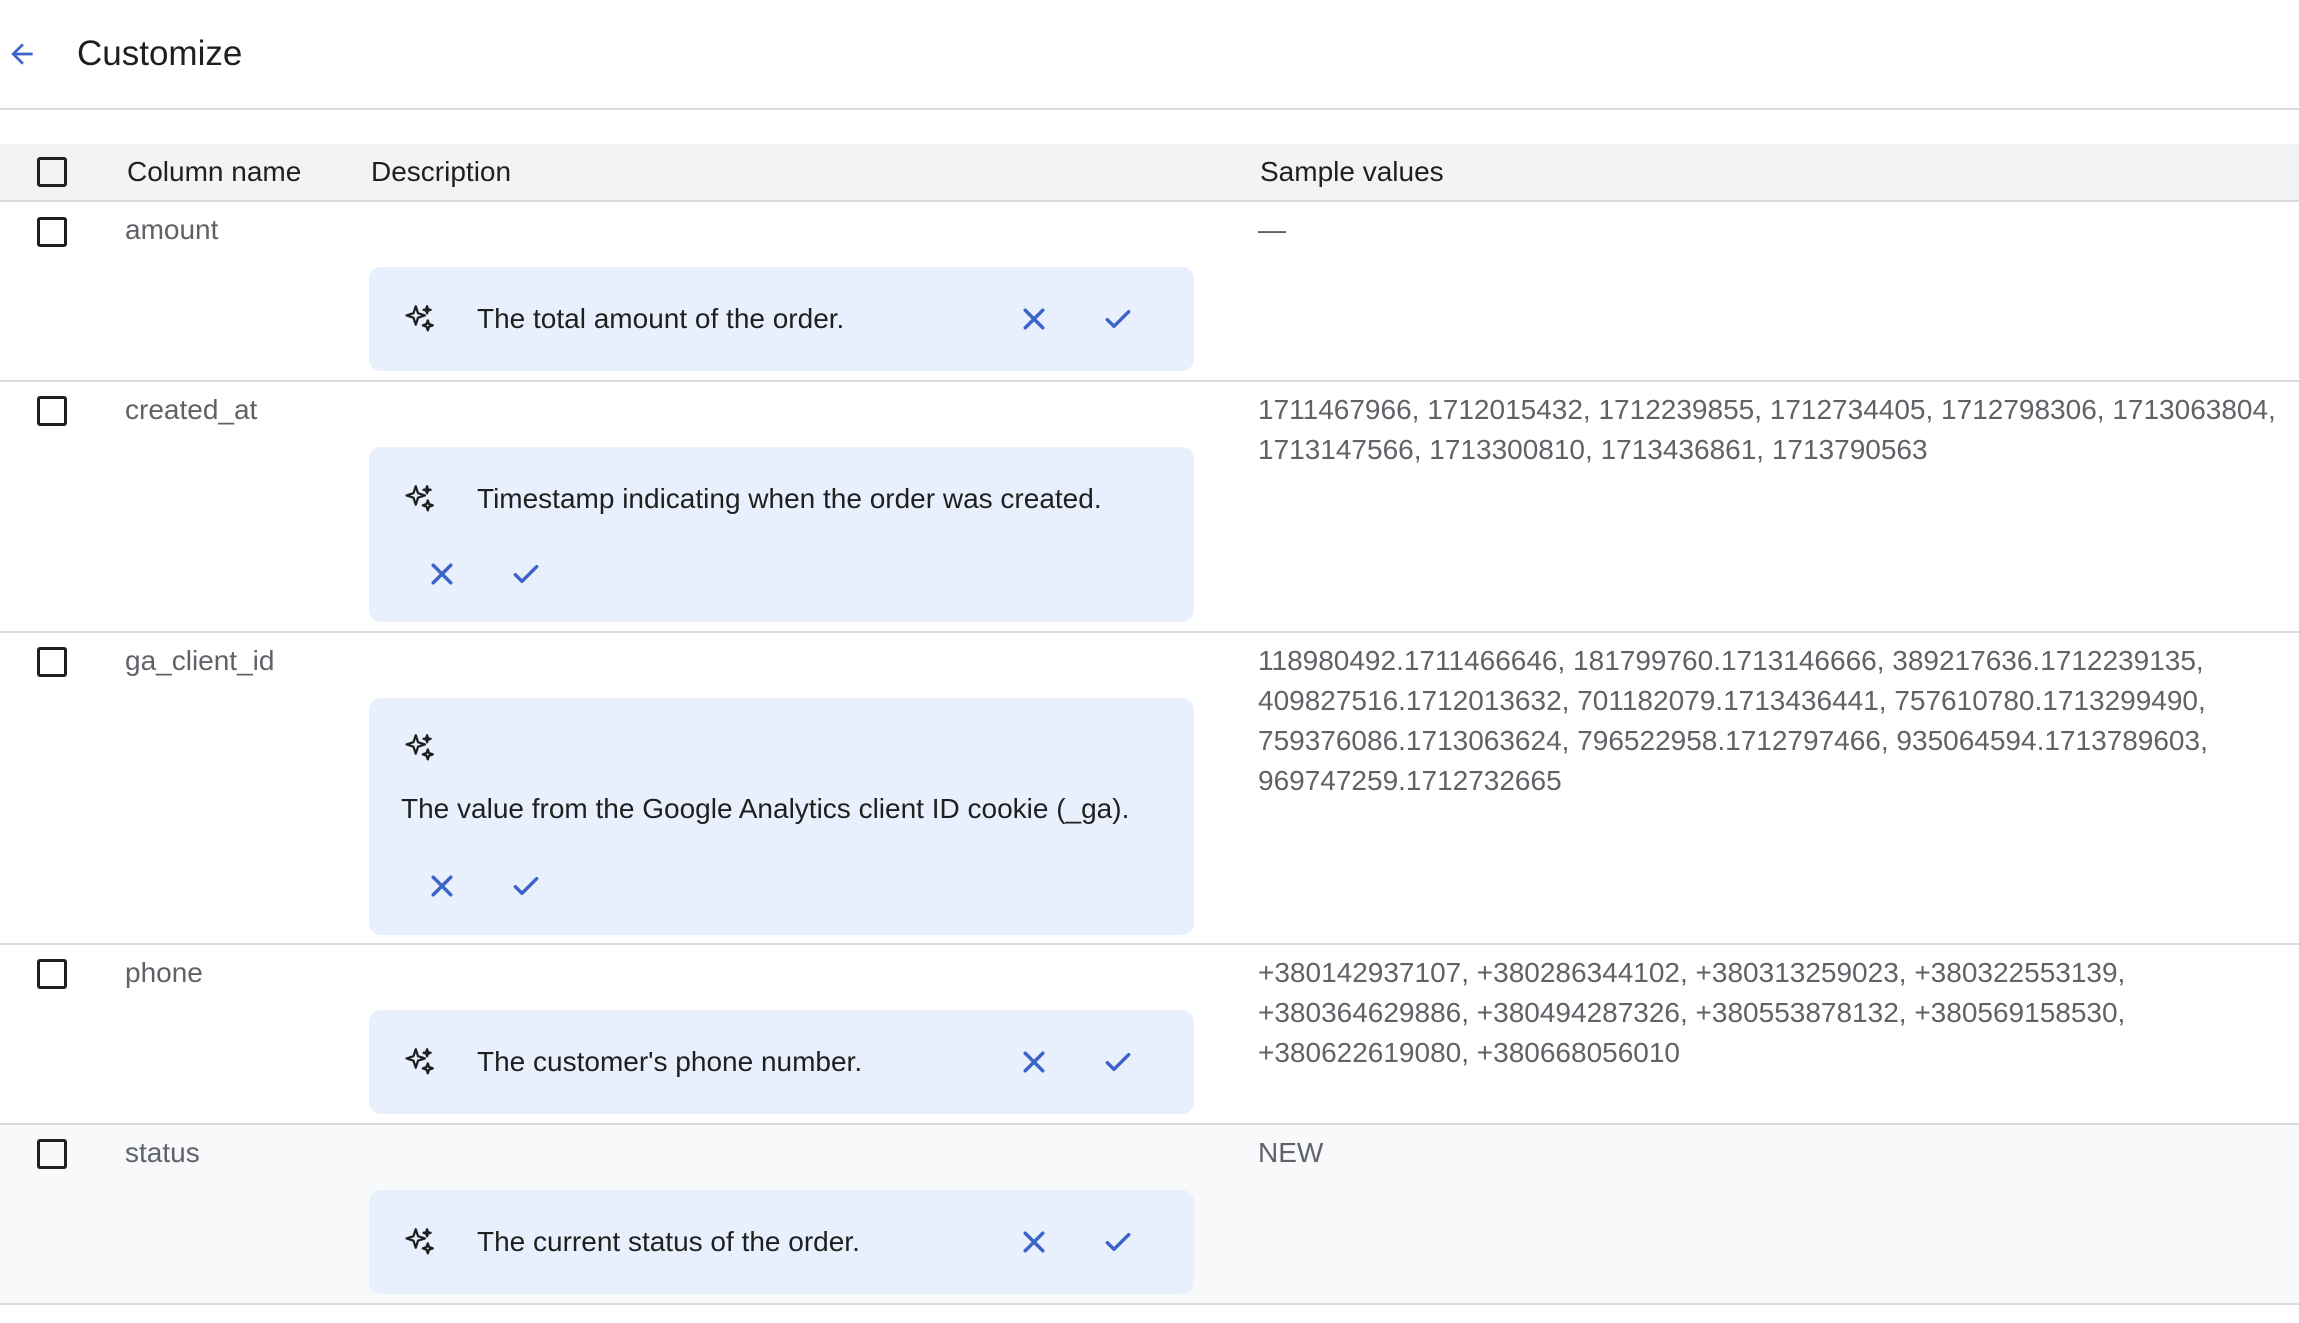 This screenshot has width=2299, height=1323. What do you see at coordinates (441, 171) in the screenshot?
I see `description-header: Description` at bounding box center [441, 171].